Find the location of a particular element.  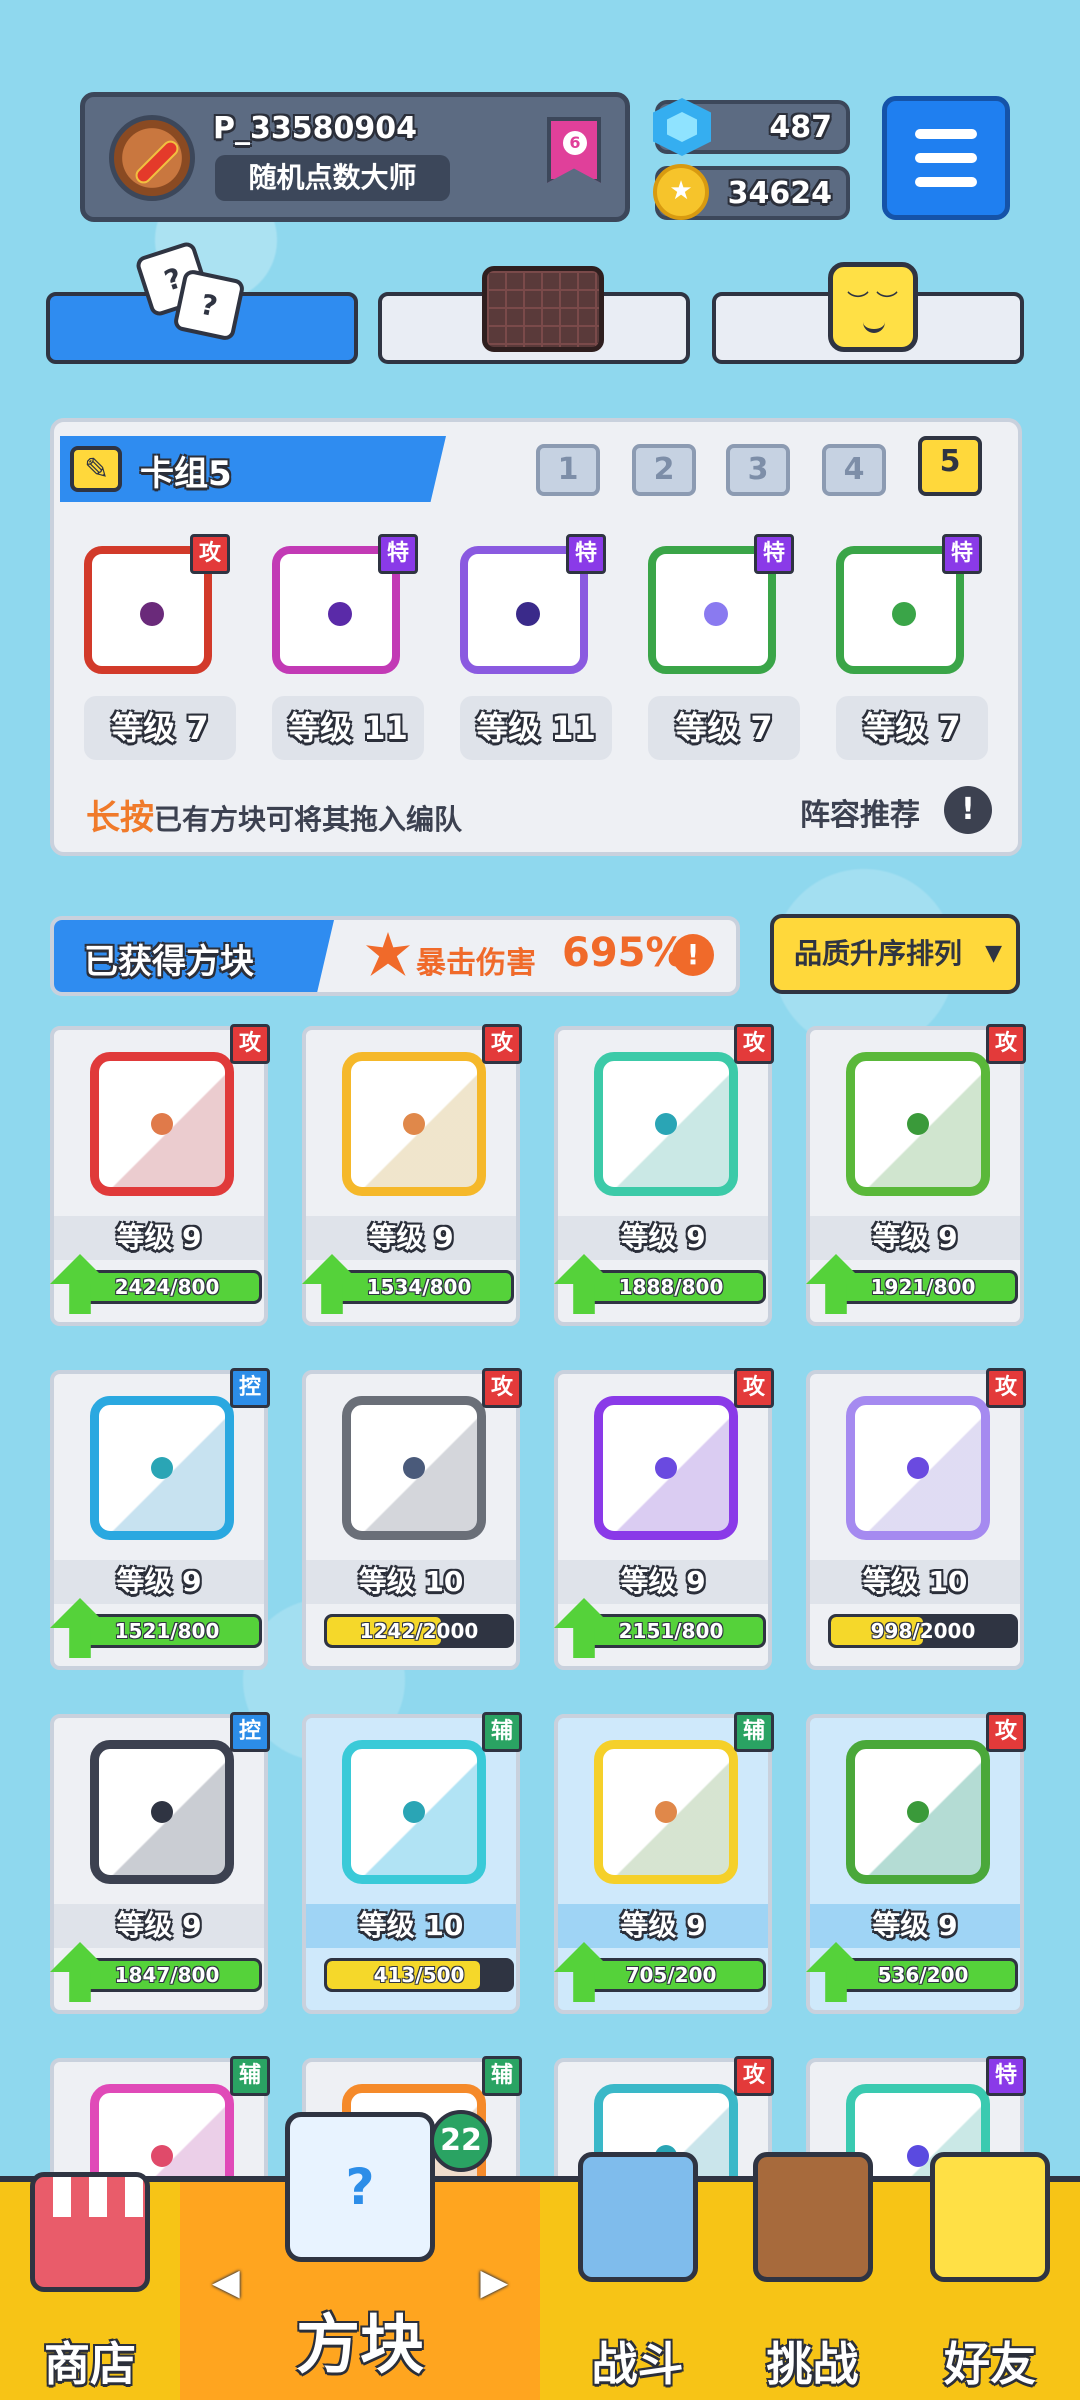

obtained-title: 已获得方块 is located at coordinates (169, 962).